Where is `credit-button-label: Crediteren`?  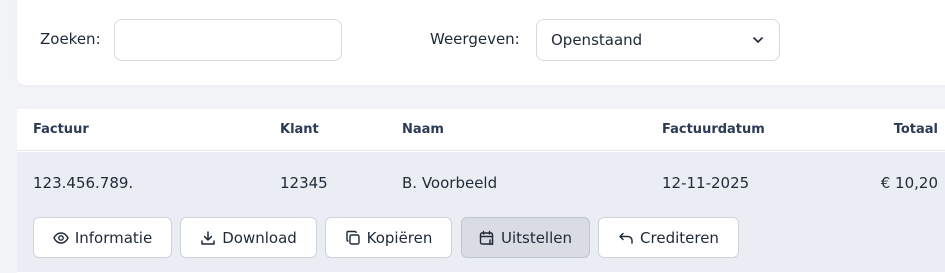 credit-button-label: Crediteren is located at coordinates (679, 237).